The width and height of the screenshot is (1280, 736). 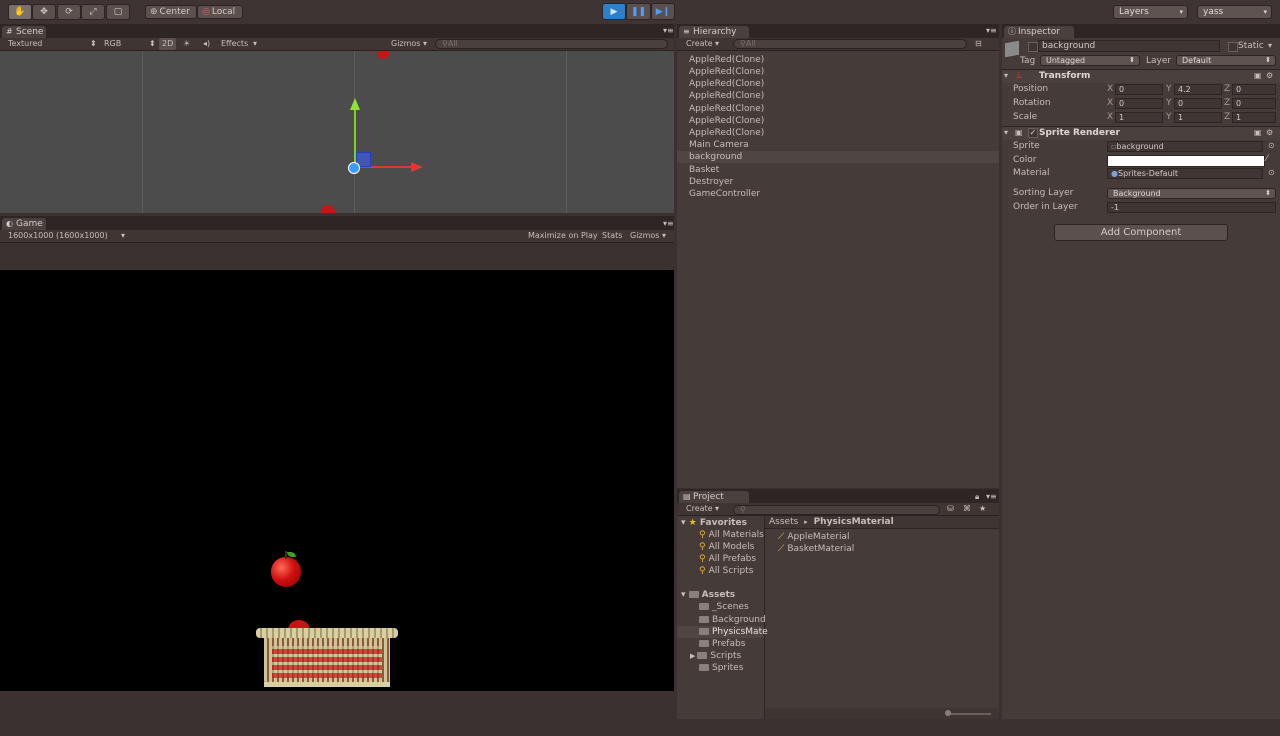 What do you see at coordinates (724, 194) in the screenshot?
I see `hierarchy-item: GameController` at bounding box center [724, 194].